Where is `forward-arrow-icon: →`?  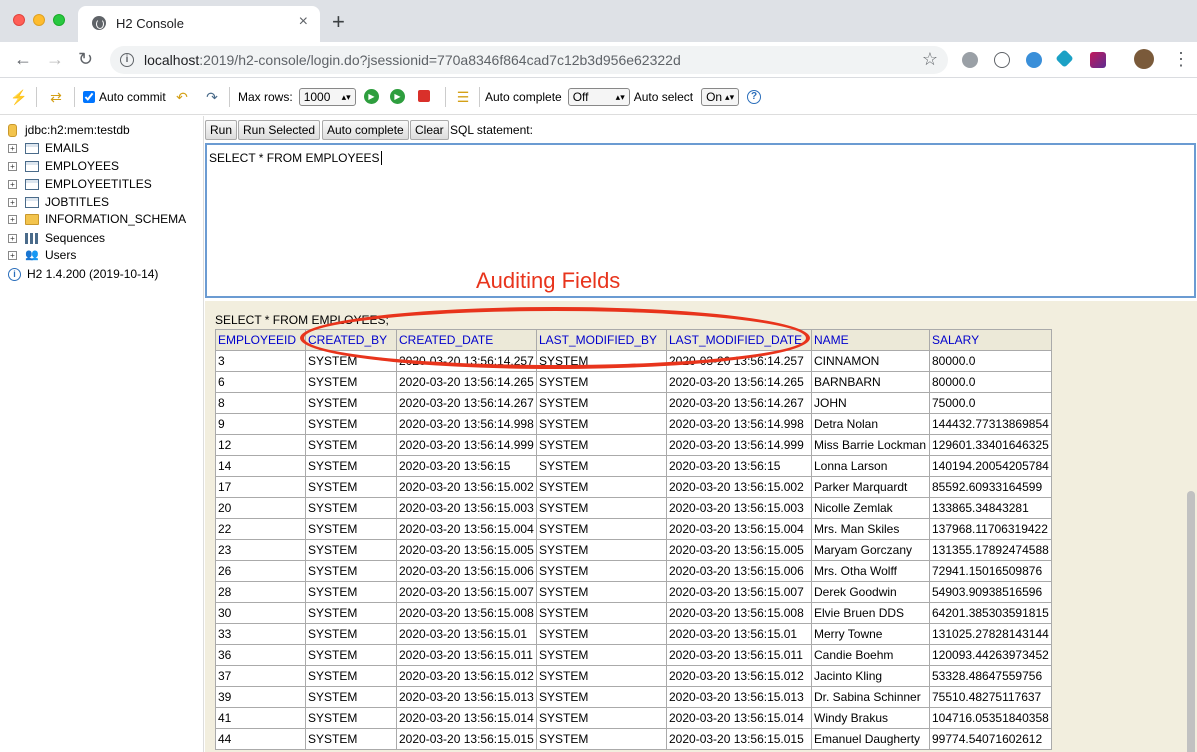 forward-arrow-icon: → is located at coordinates (55, 59).